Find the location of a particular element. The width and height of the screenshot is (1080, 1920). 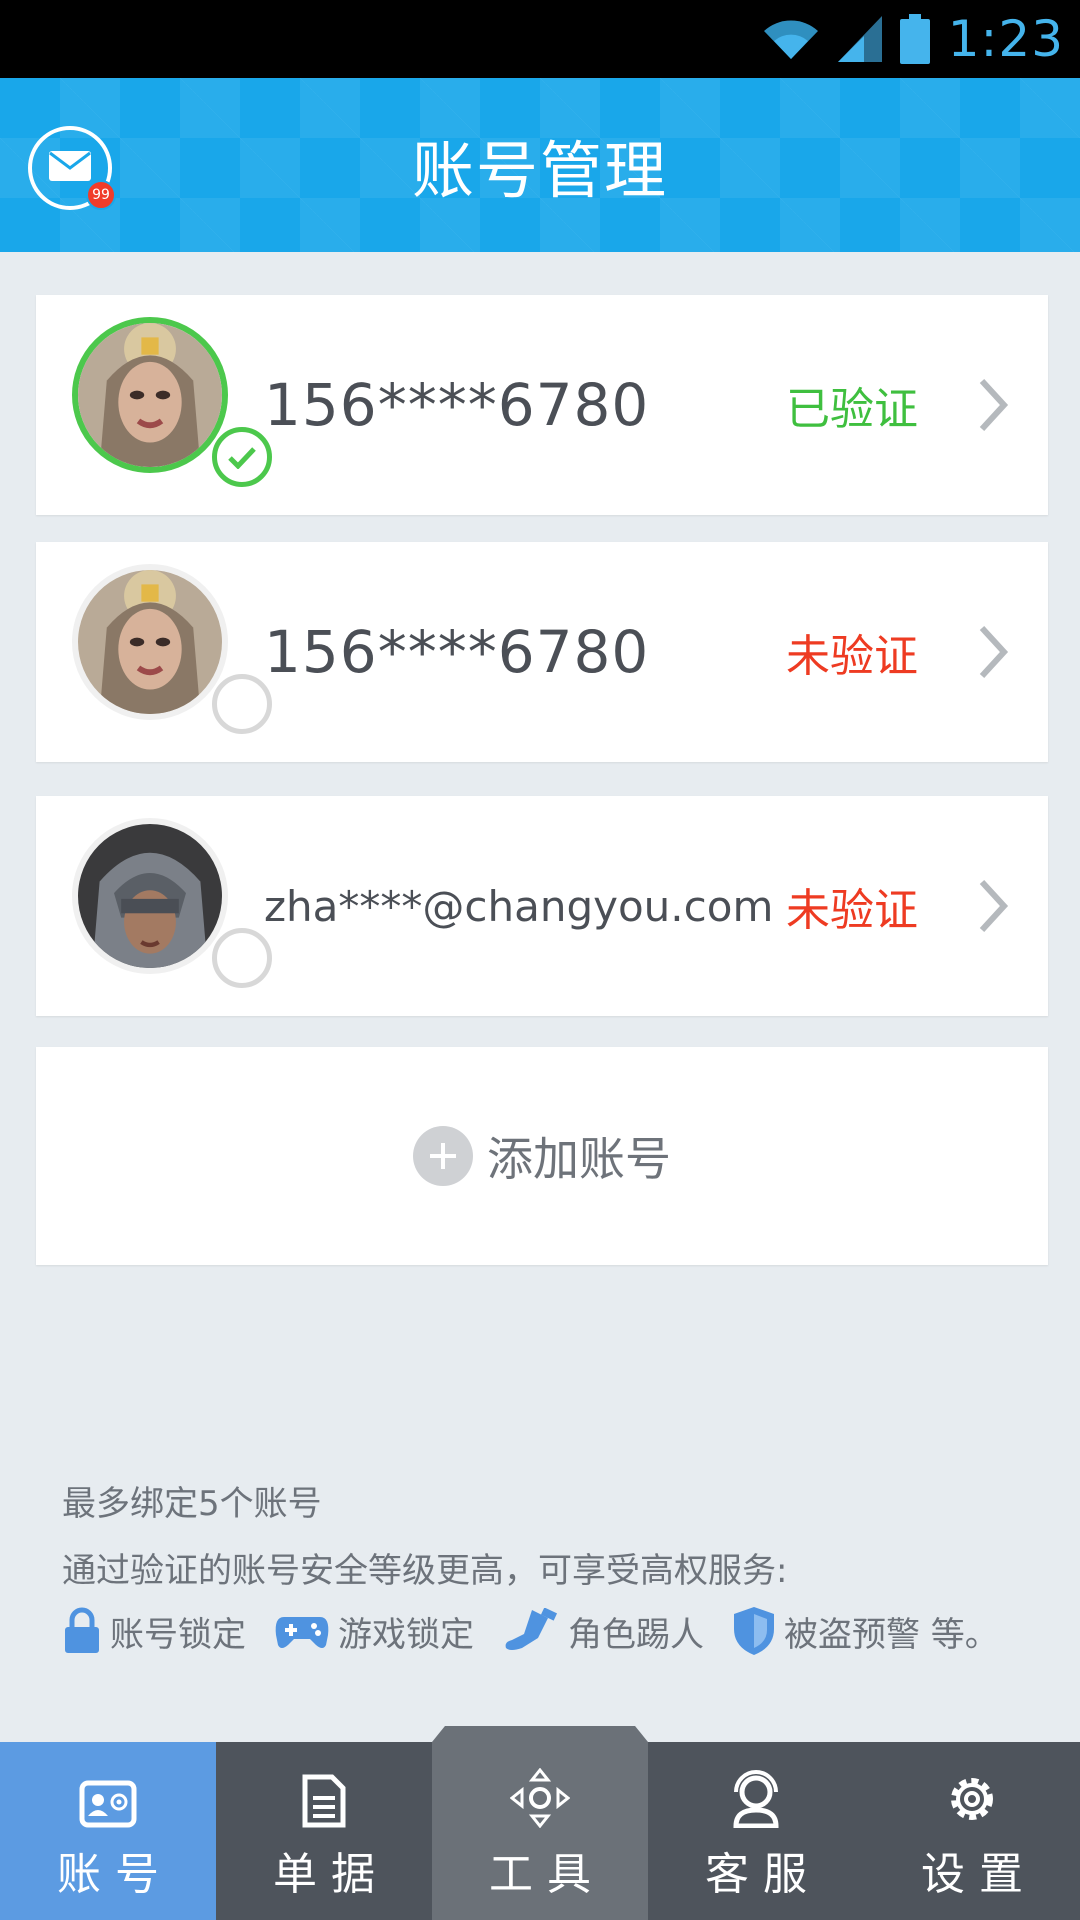

perk-item: 账号锁定 is located at coordinates (154, 1631).